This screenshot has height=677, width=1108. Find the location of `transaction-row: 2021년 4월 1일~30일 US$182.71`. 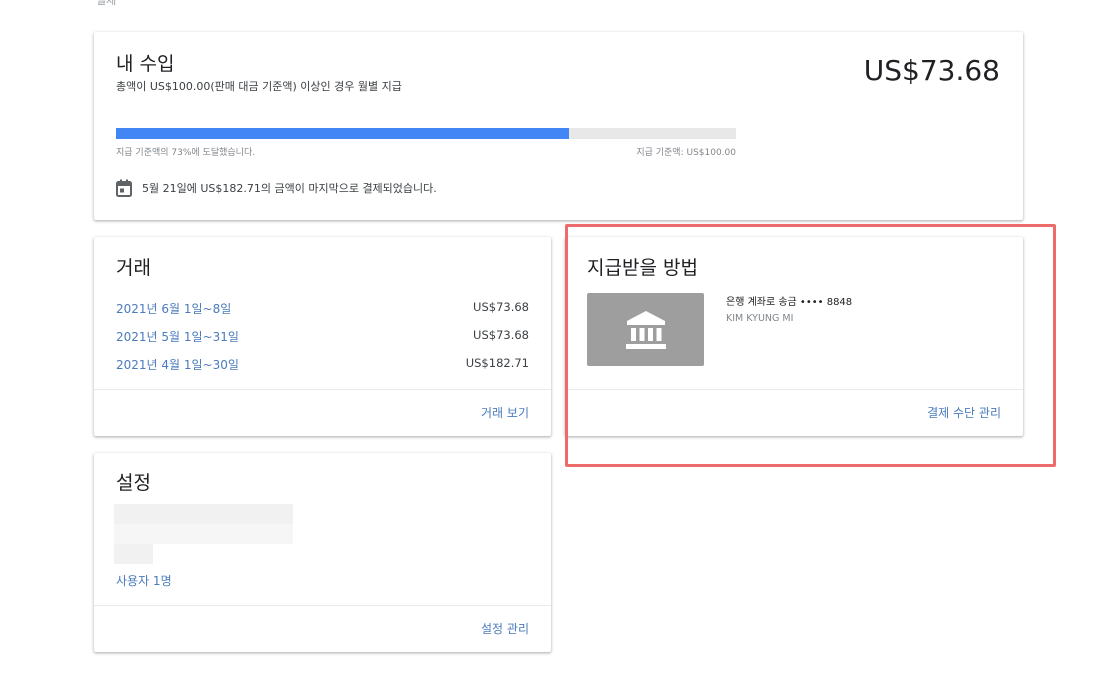

transaction-row: 2021년 4월 1일~30일 US$182.71 is located at coordinates (322, 364).